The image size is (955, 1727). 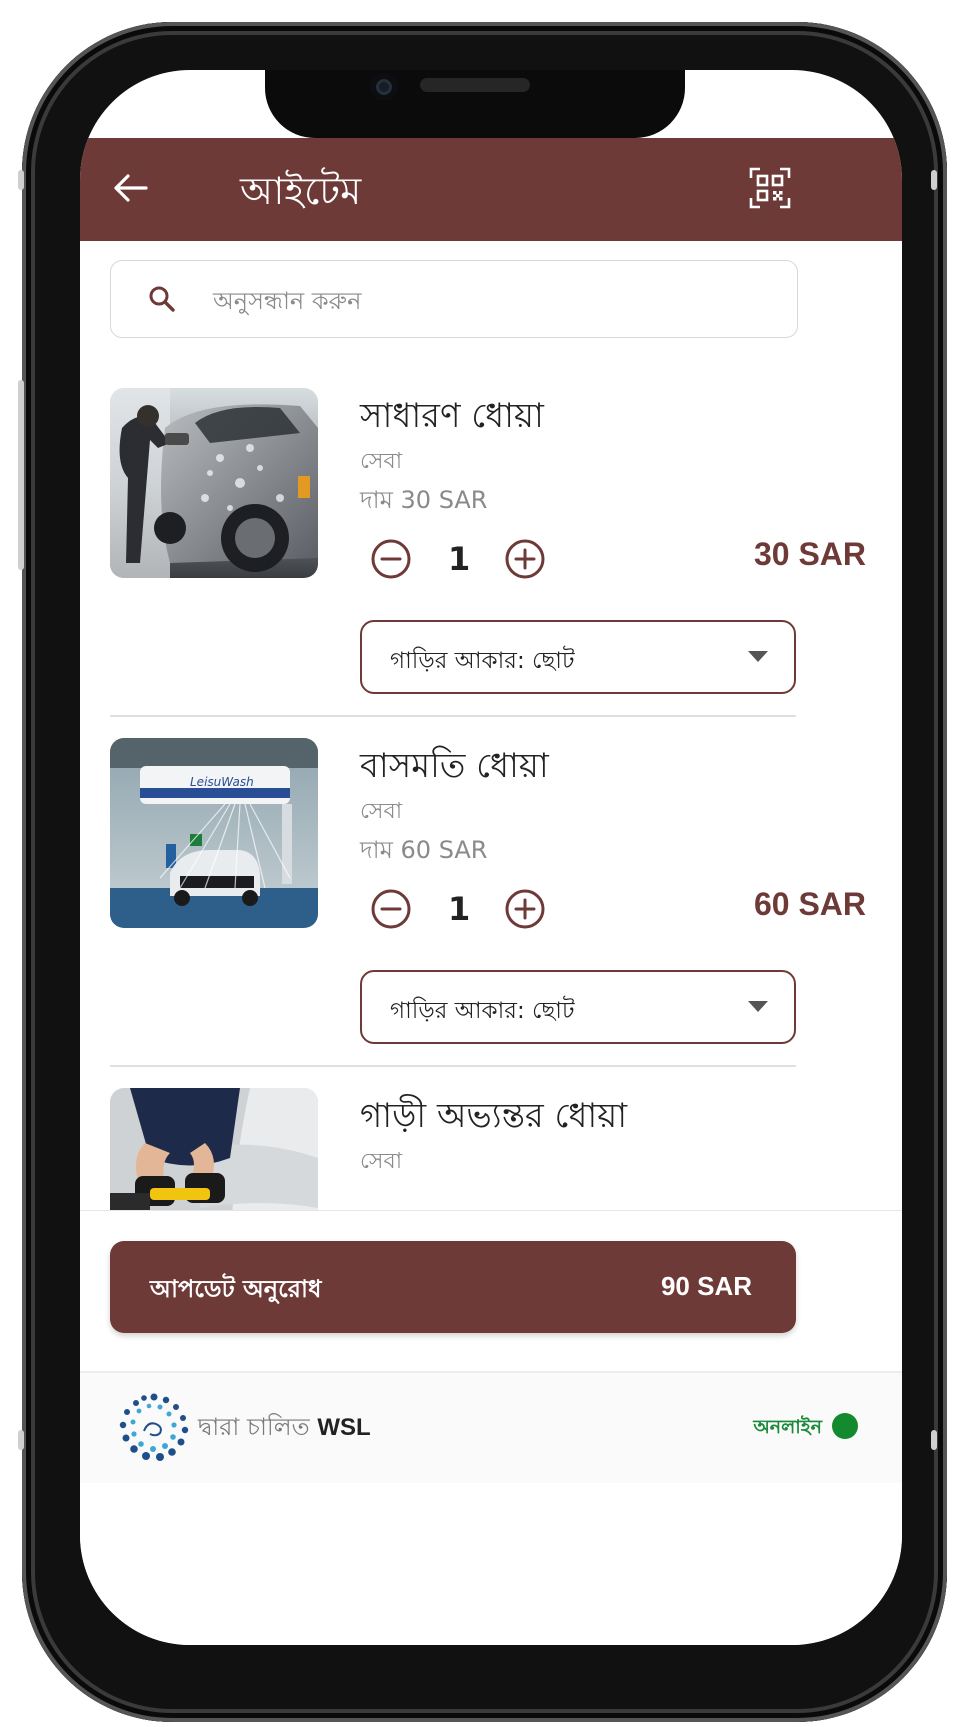 What do you see at coordinates (491, 189) in the screenshot?
I see `app-bar: আইটেম` at bounding box center [491, 189].